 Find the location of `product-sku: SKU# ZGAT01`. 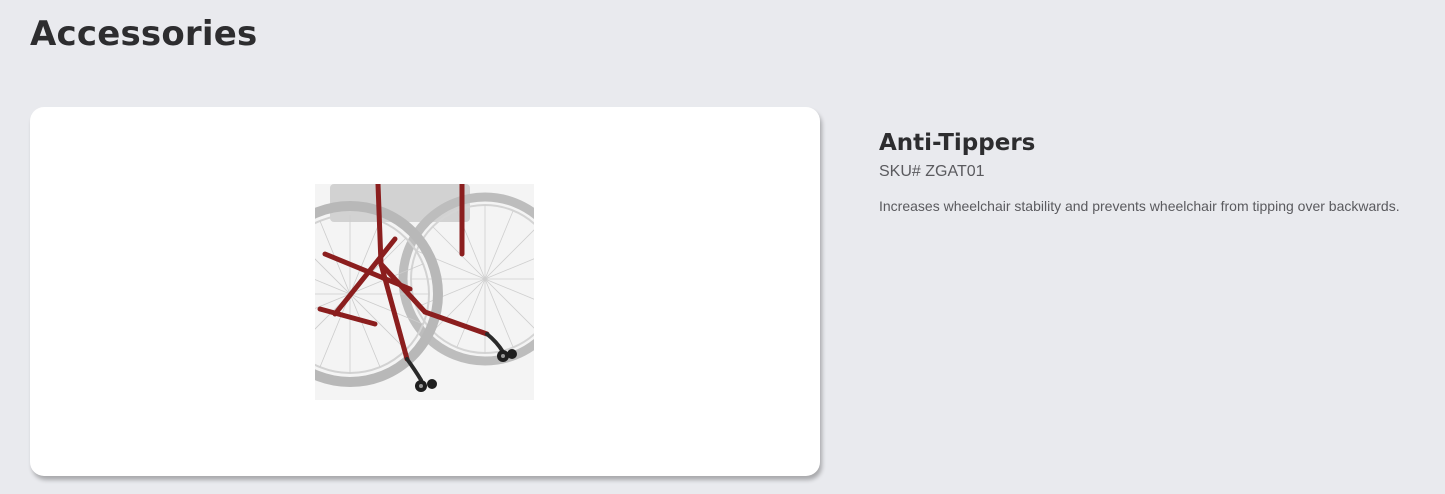

product-sku: SKU# ZGAT01 is located at coordinates (932, 171).